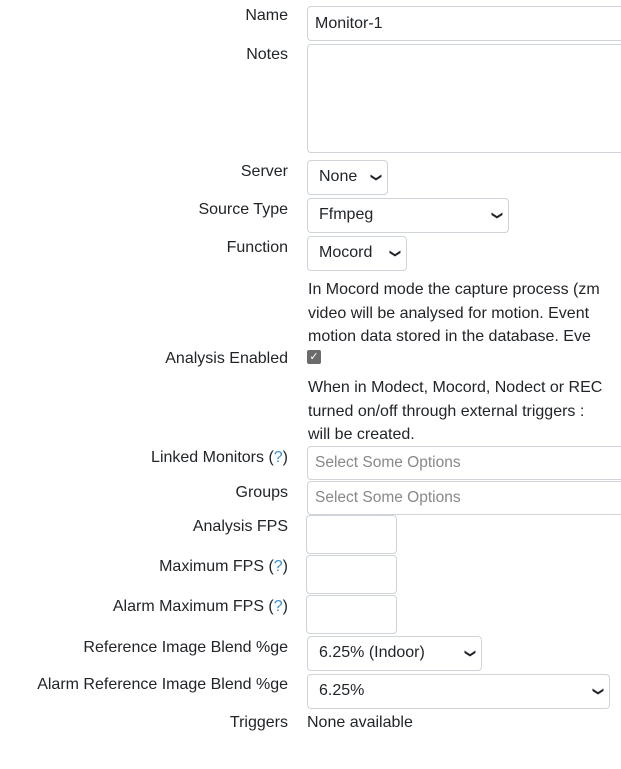 Image resolution: width=621 pixels, height=769 pixels. Describe the element at coordinates (464, 98) in the screenshot. I see `notes-textarea` at that location.